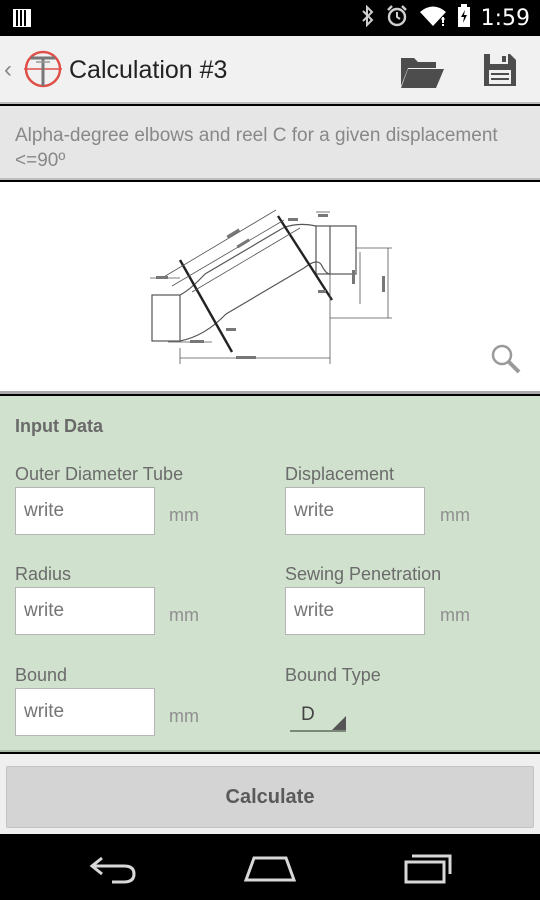  What do you see at coordinates (397, 18) in the screenshot?
I see `alarm-icon` at bounding box center [397, 18].